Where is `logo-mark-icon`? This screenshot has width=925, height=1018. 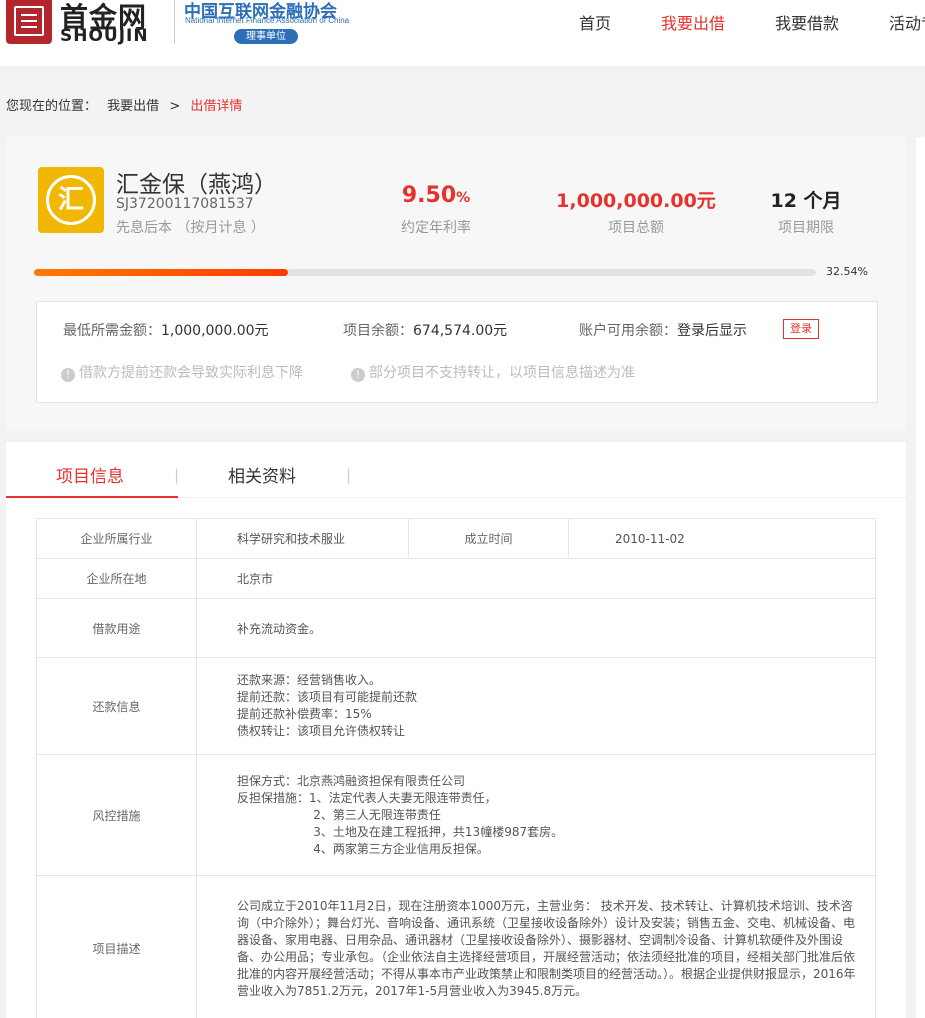
logo-mark-icon is located at coordinates (29, 22).